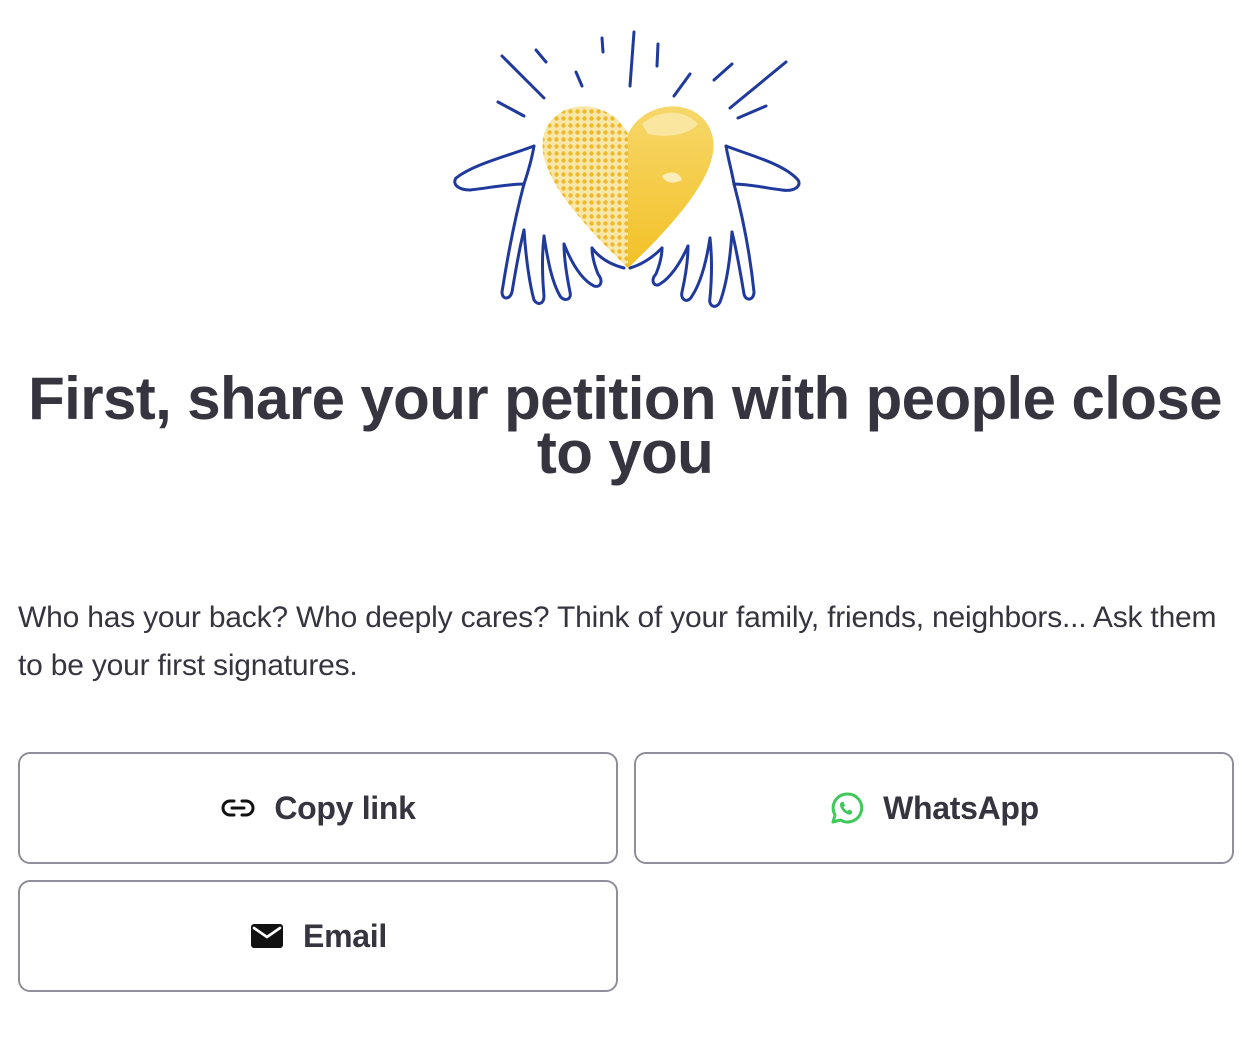  I want to click on copy-link-button: Copy link, so click(318, 808).